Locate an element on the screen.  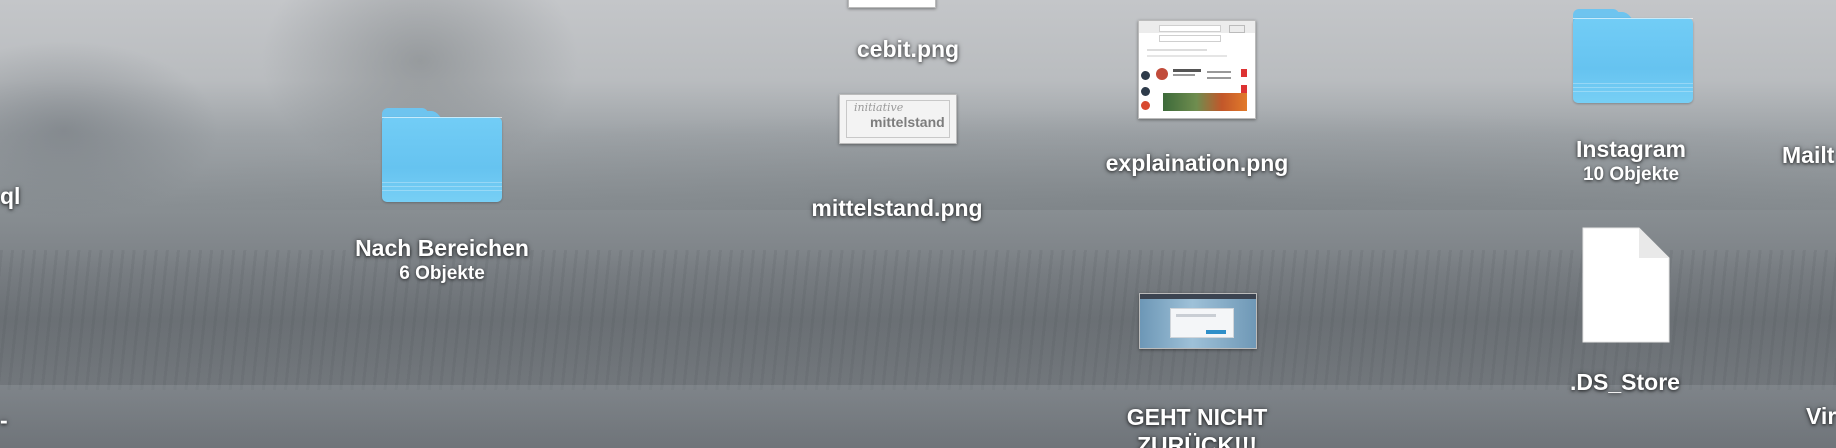
item-count: 10 Objekte is located at coordinates (1631, 174).